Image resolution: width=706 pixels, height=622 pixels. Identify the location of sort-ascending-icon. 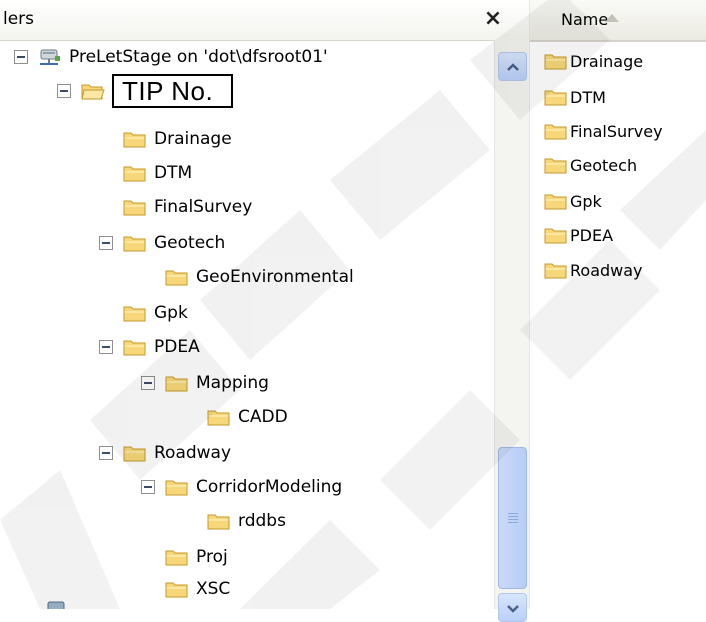
(612, 18).